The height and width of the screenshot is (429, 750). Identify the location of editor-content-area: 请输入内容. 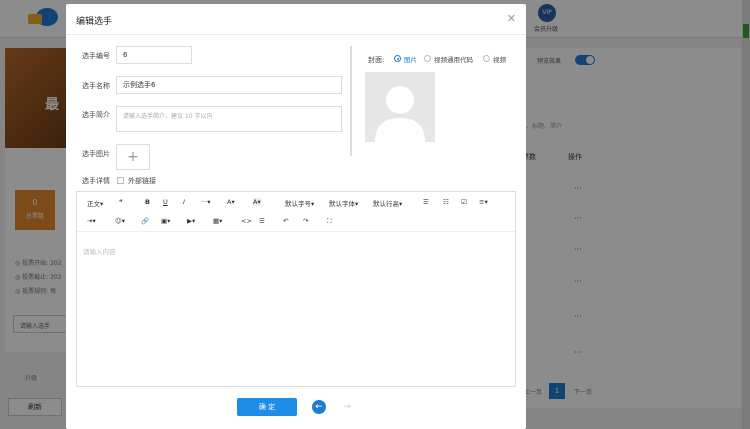
(99, 251).